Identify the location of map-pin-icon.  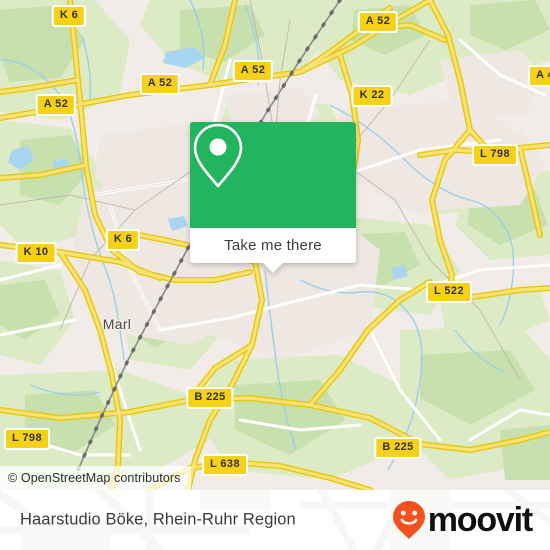
(218, 155).